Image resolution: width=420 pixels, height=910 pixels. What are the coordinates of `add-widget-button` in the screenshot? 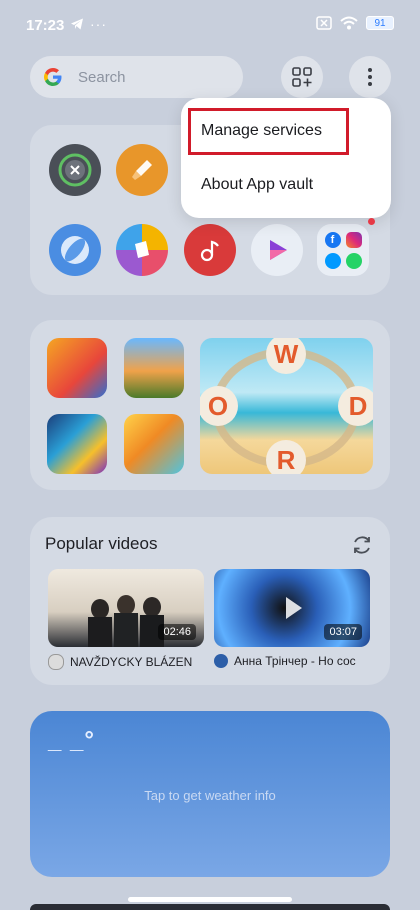 It's located at (302, 77).